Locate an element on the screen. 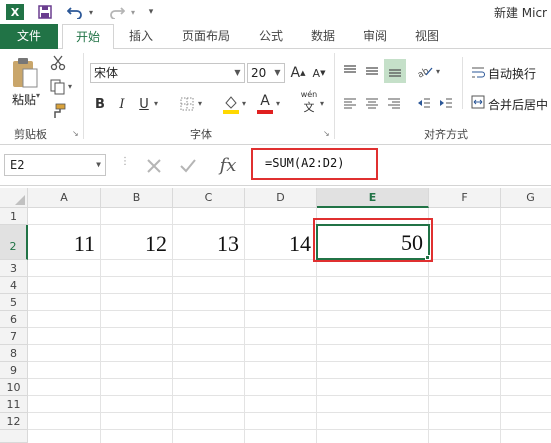  redo-icon is located at coordinates (117, 12).